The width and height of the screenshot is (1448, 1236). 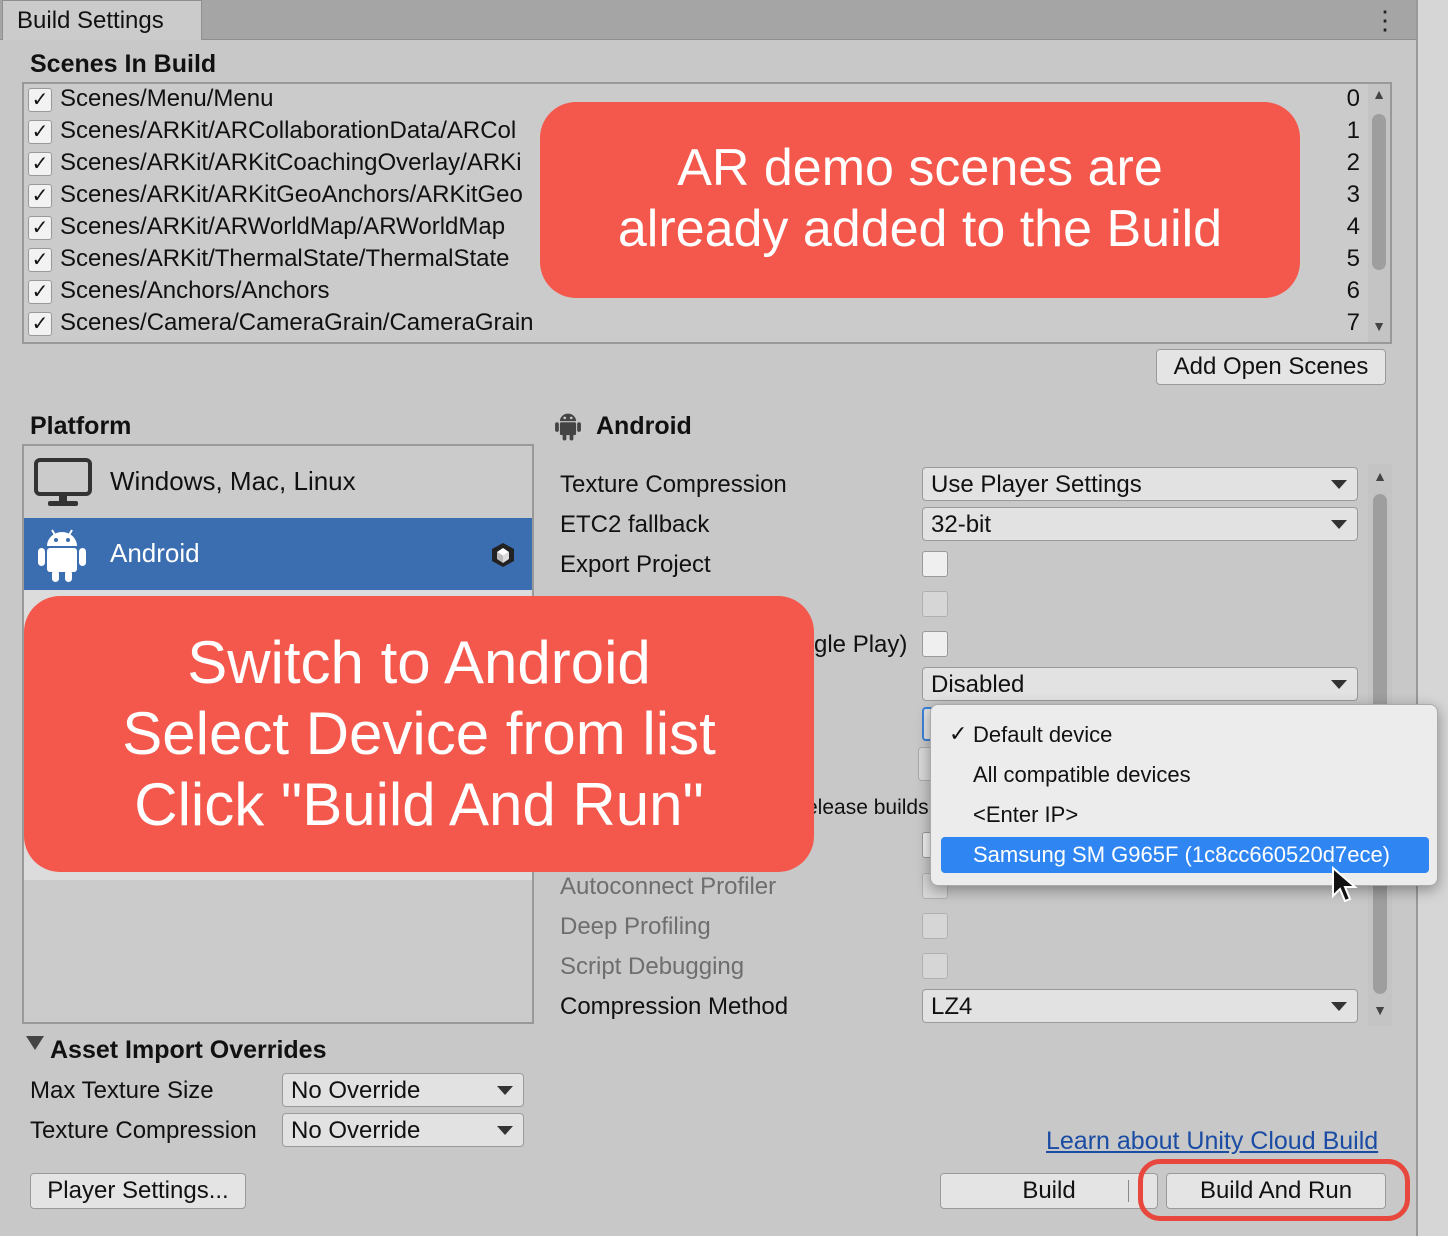 What do you see at coordinates (1185, 815) in the screenshot?
I see `menu-item-enter-ip: <Enter IP>` at bounding box center [1185, 815].